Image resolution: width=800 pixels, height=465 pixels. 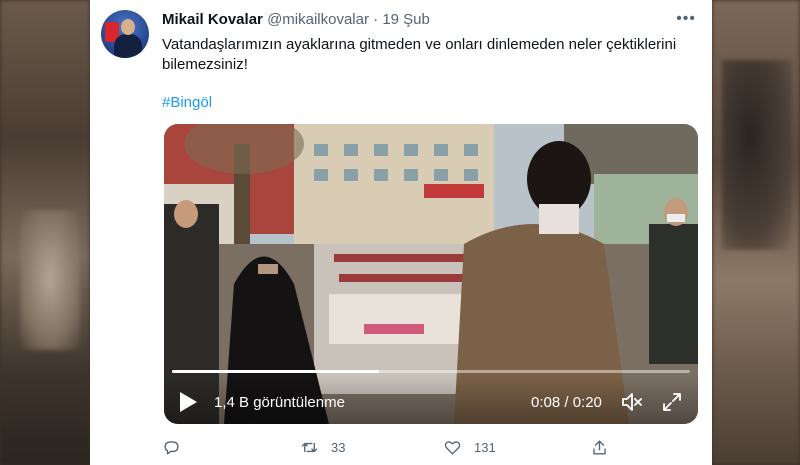 I want to click on retweet-count: 33, so click(x=338, y=447).